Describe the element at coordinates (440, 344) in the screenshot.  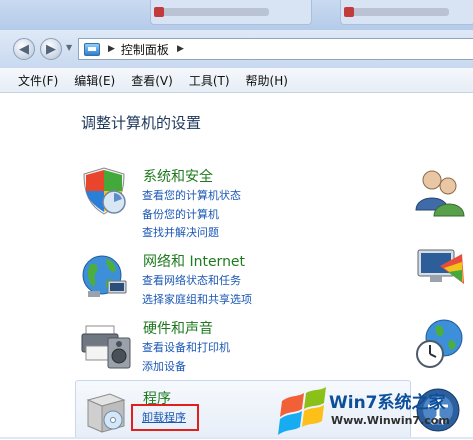
I see `clock-language-region-icon` at that location.